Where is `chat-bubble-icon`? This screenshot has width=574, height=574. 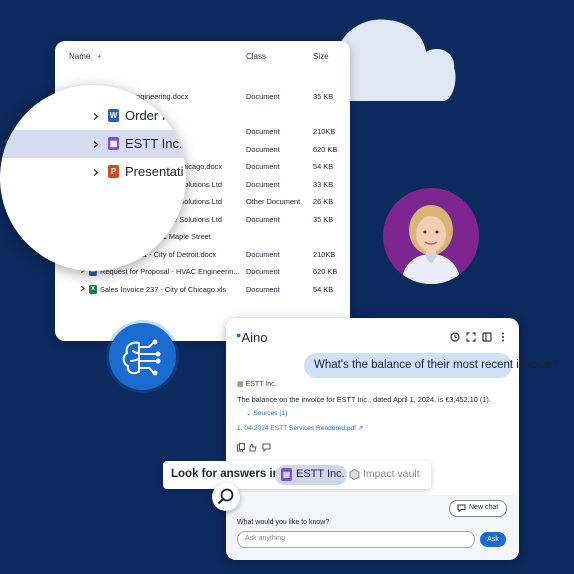
chat-bubble-icon is located at coordinates (461, 508).